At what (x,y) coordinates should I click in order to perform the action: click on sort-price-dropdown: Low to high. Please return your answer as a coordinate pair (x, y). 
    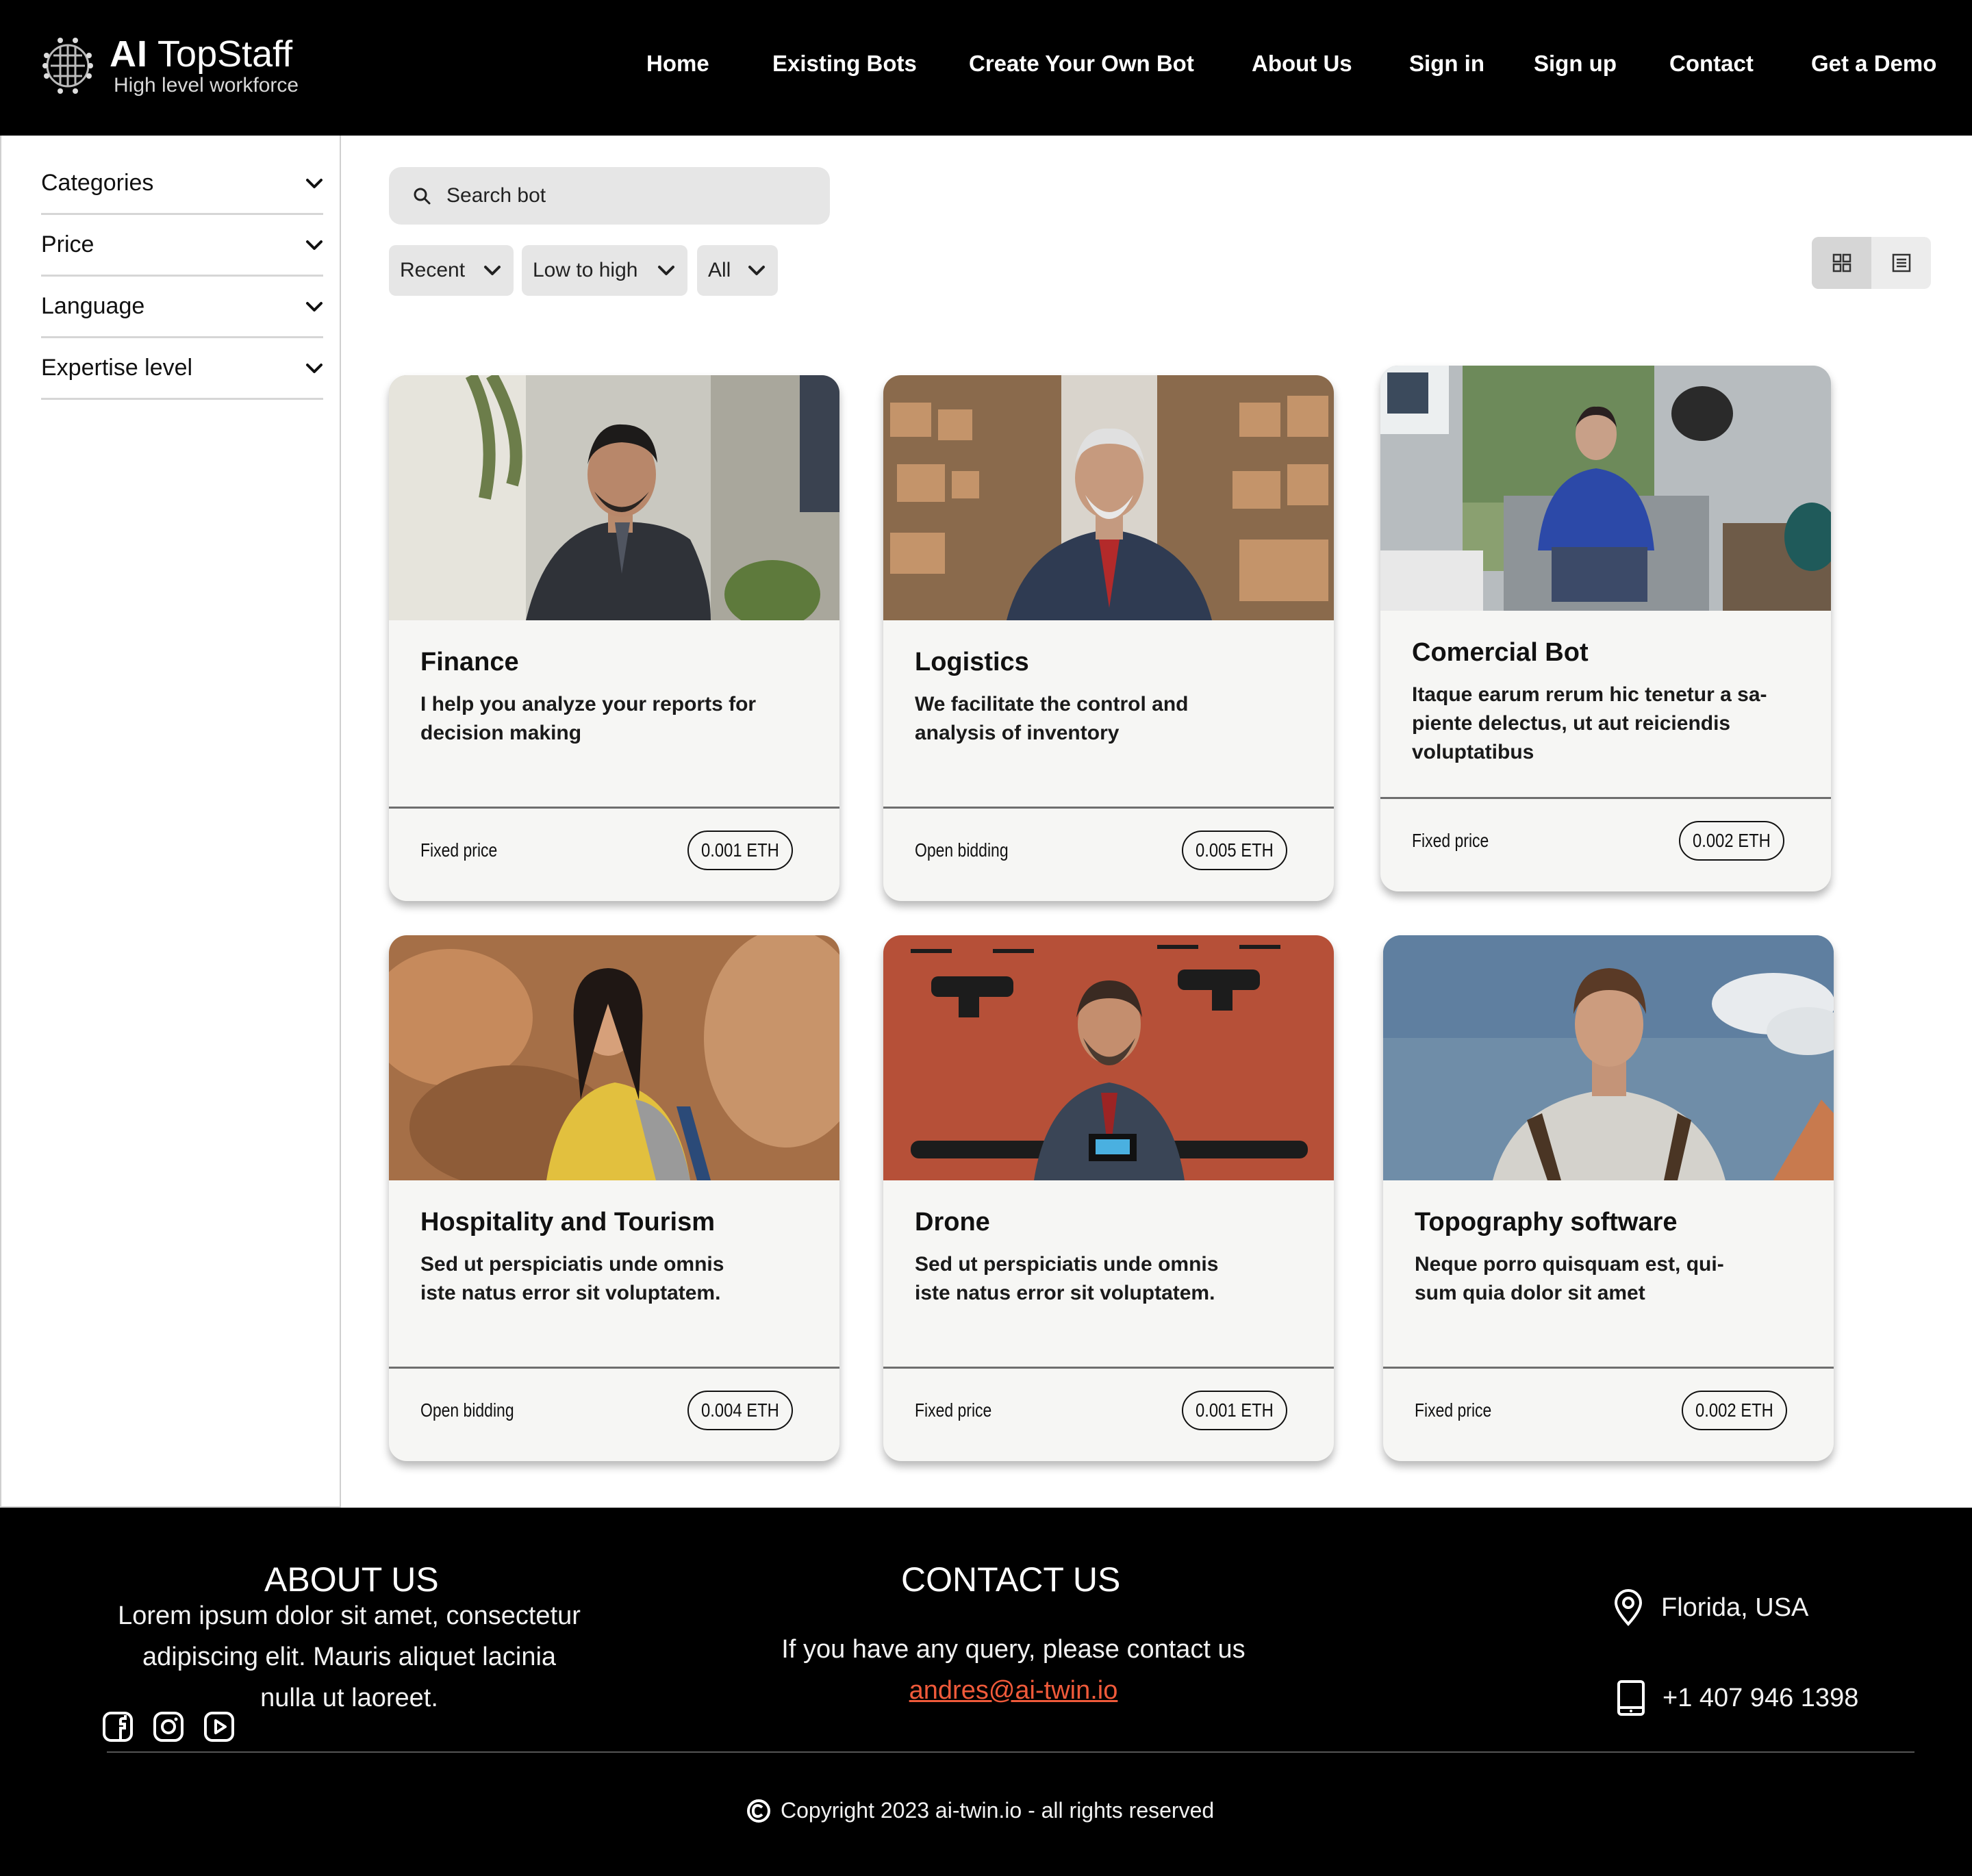
    Looking at the image, I should click on (604, 270).